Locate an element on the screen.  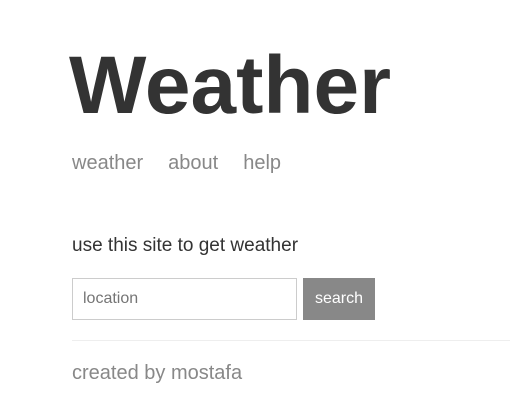
footer-credit: created by mostafa is located at coordinates (157, 373).